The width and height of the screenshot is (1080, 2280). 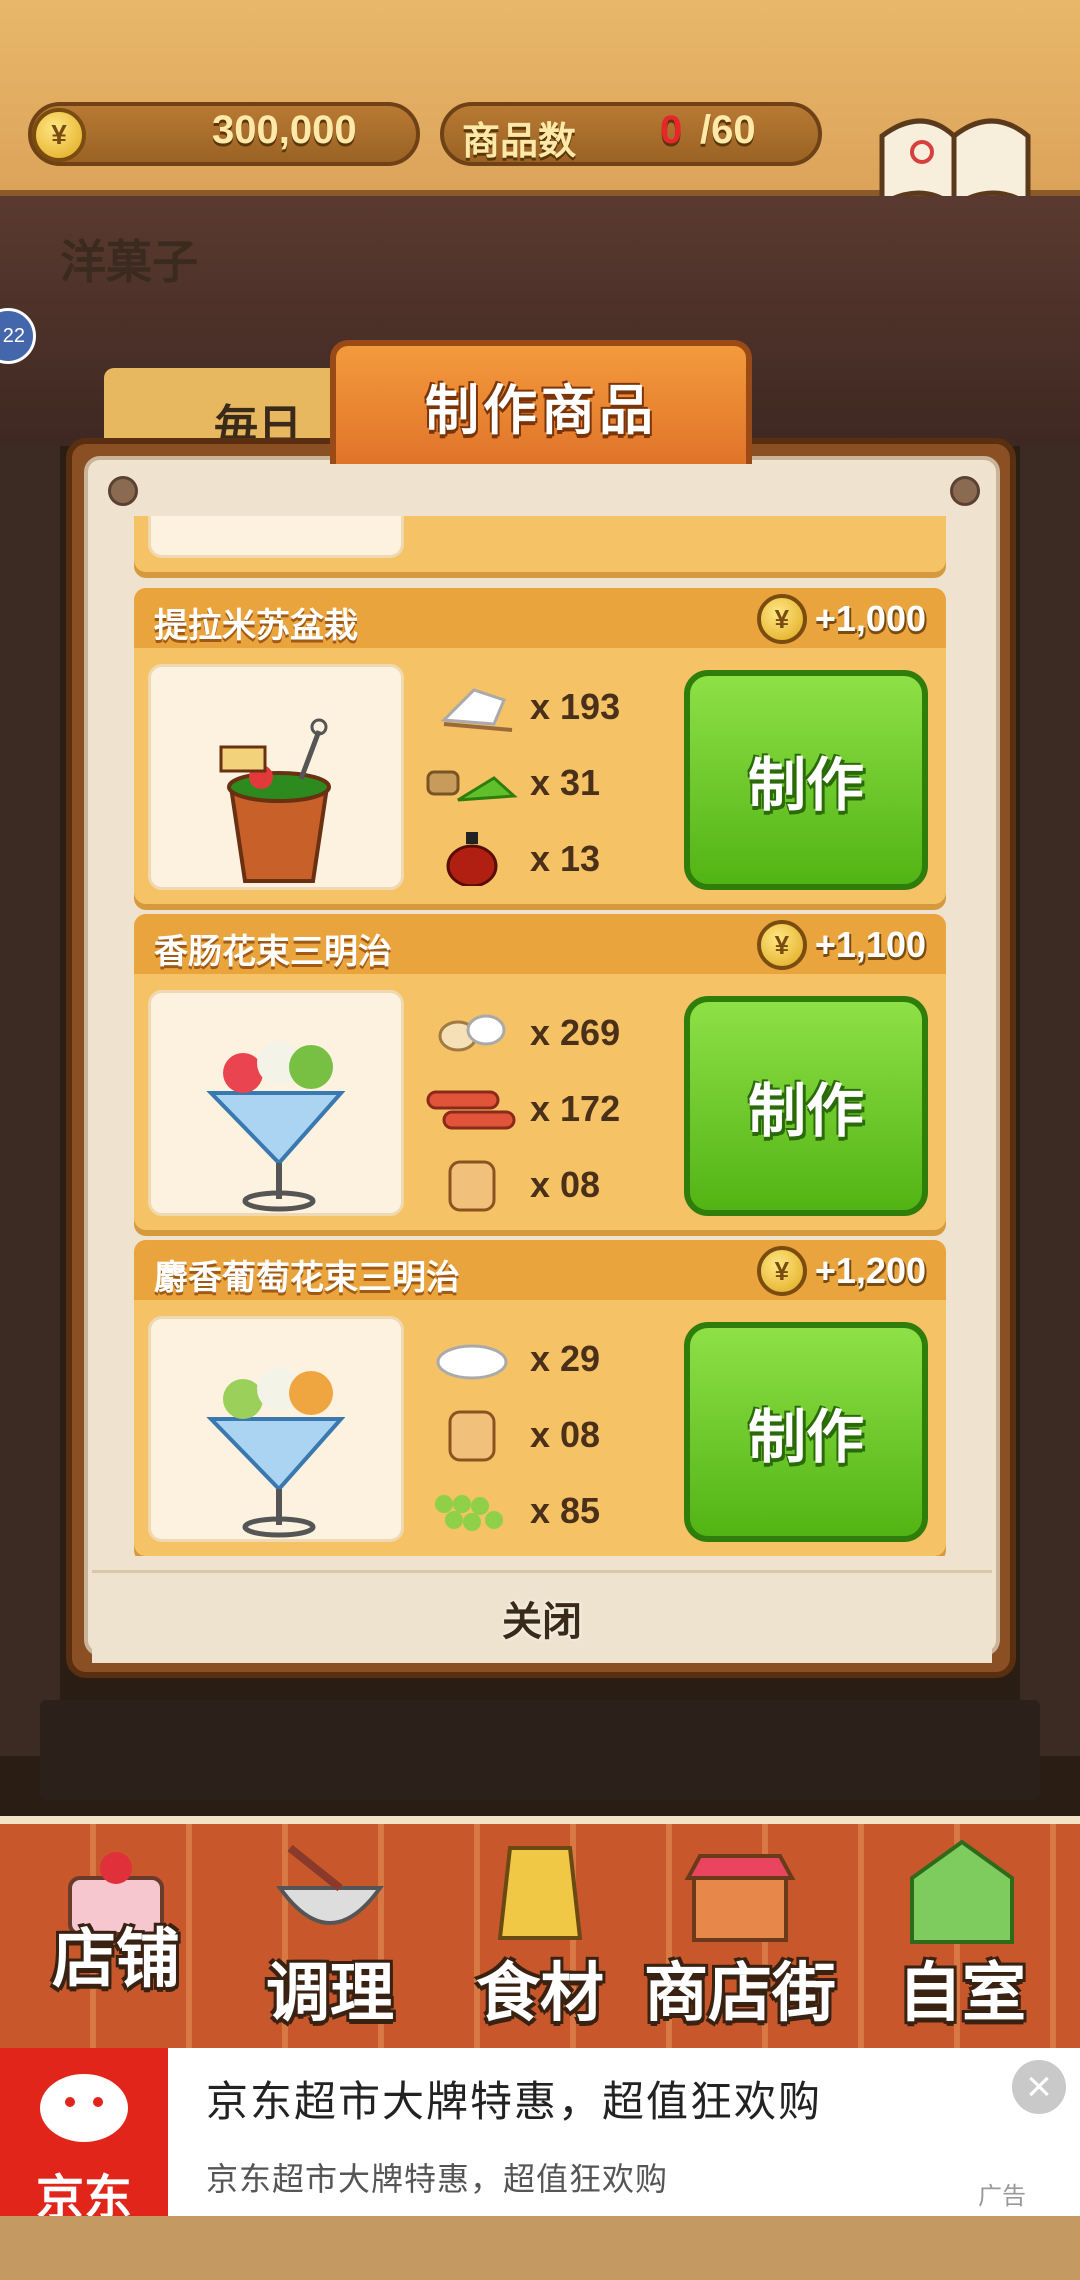 I want to click on flour-bag-icon, so click(x=540, y=1893).